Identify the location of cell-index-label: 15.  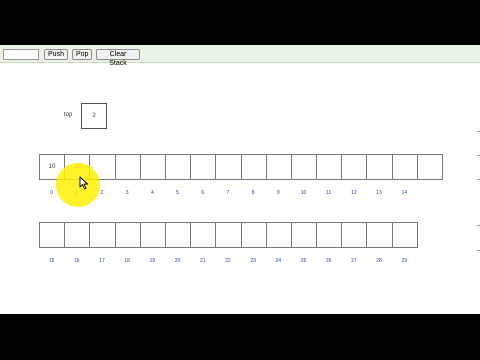
(51, 261).